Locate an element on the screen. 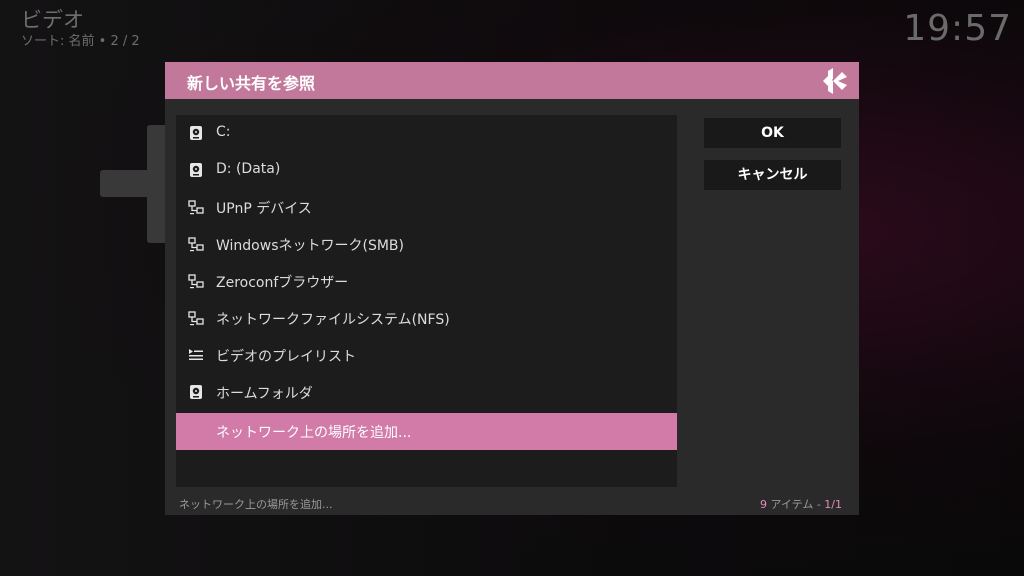  list-item-smb: Windowsネットワーク(SMB) is located at coordinates (426, 244).